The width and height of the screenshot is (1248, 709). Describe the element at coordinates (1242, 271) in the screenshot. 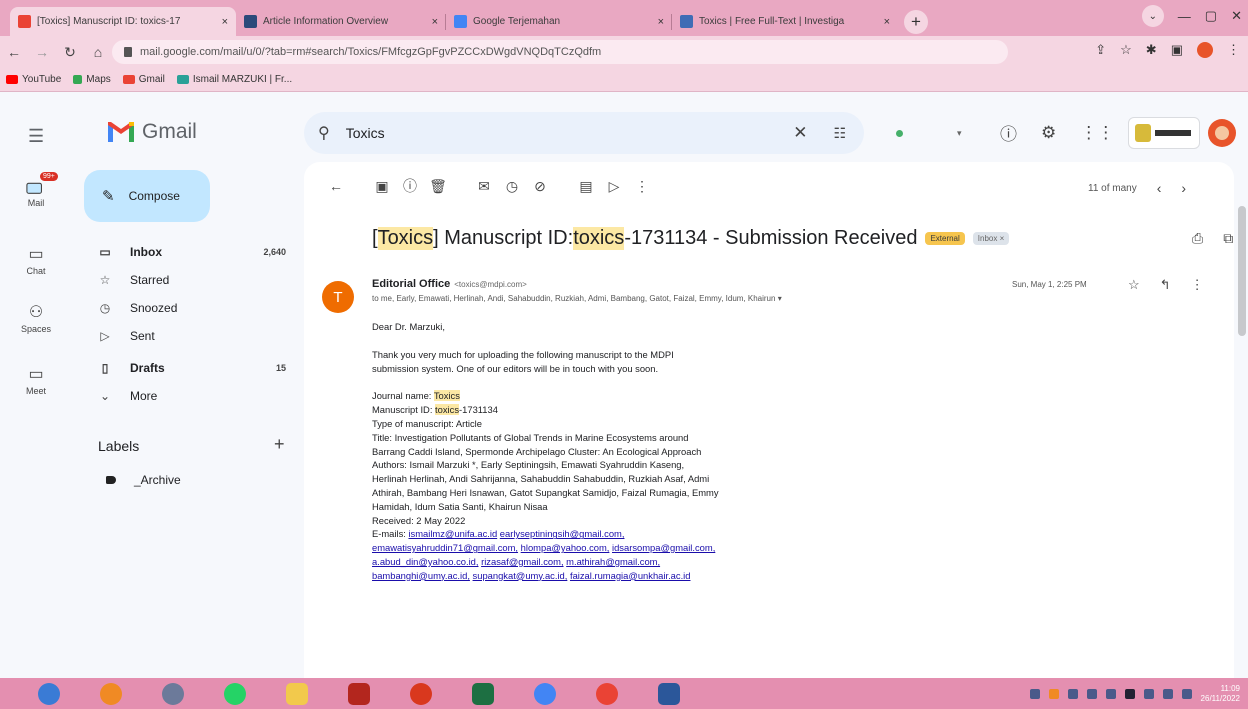

I see `scrollbar-thumb` at that location.